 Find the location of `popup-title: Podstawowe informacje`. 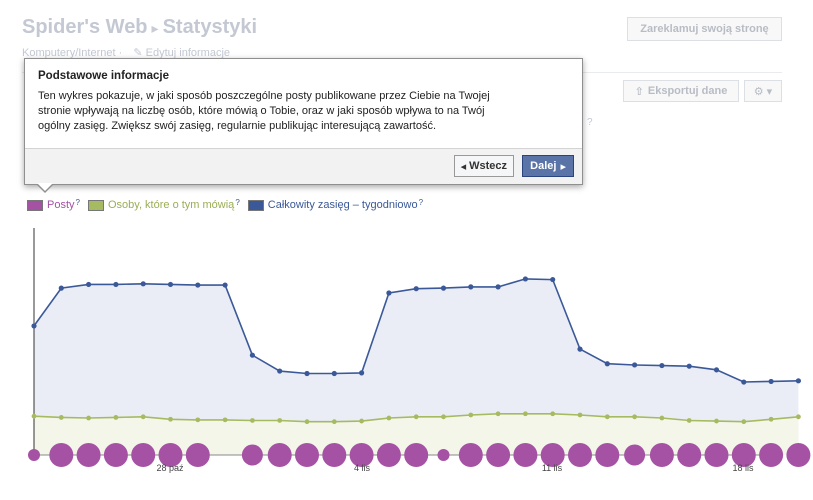

popup-title: Podstawowe informacje is located at coordinates (104, 76).